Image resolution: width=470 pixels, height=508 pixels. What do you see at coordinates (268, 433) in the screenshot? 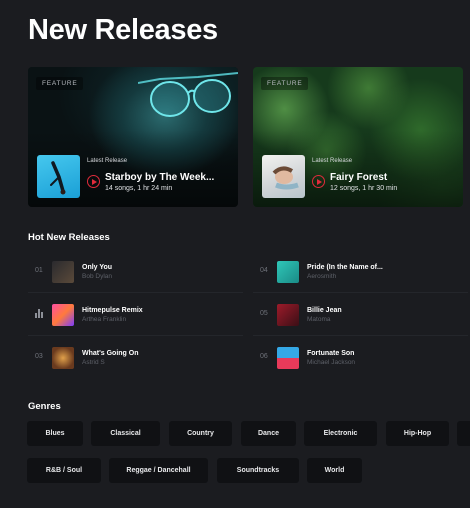
I see `genre-chip-dance: Dance` at bounding box center [268, 433].